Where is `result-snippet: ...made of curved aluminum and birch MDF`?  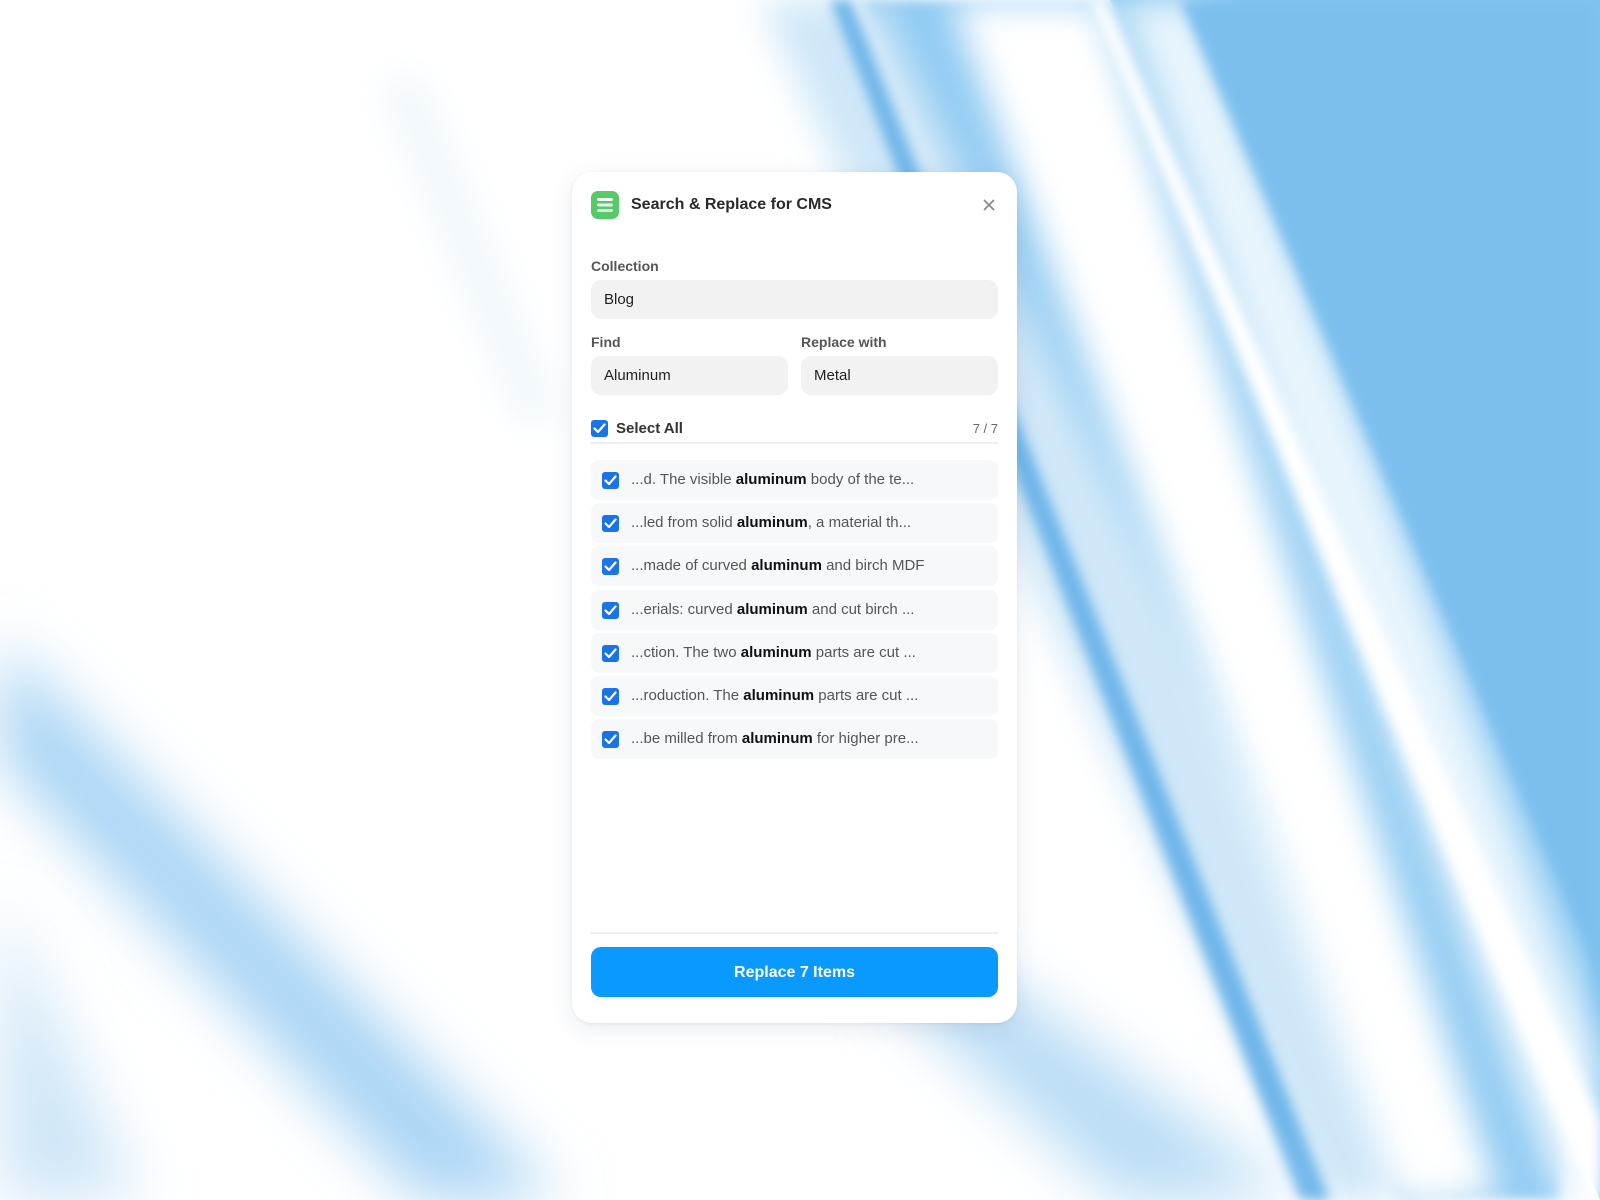
result-snippet: ...made of curved aluminum and birch MDF is located at coordinates (778, 565).